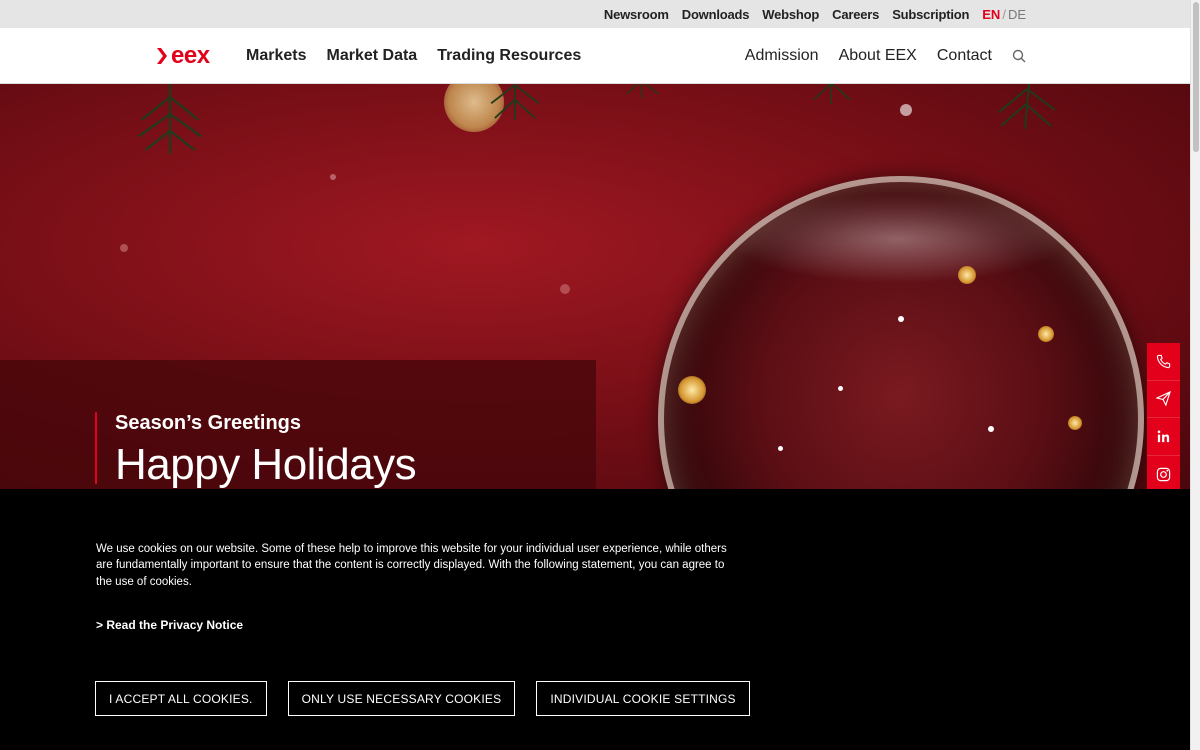 Image resolution: width=1200 pixels, height=750 pixels. Describe the element at coordinates (208, 423) in the screenshot. I see `greeting-kicker: Season’s Greetings` at that location.